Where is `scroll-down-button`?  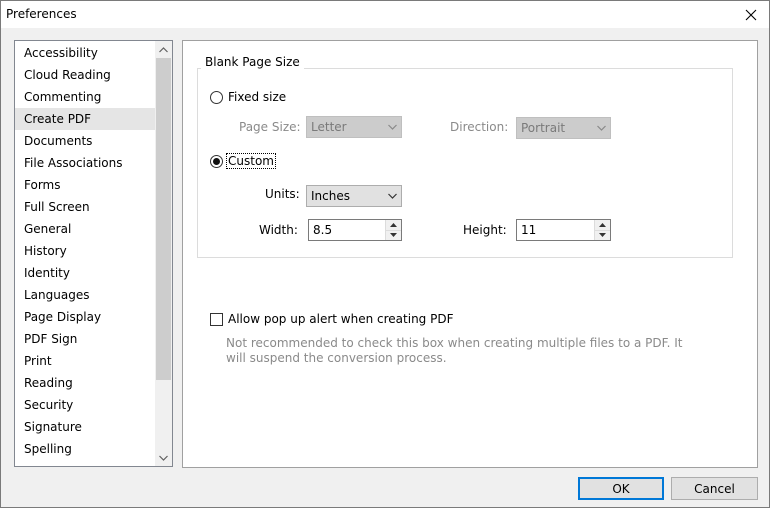
scroll-down-button is located at coordinates (163, 457).